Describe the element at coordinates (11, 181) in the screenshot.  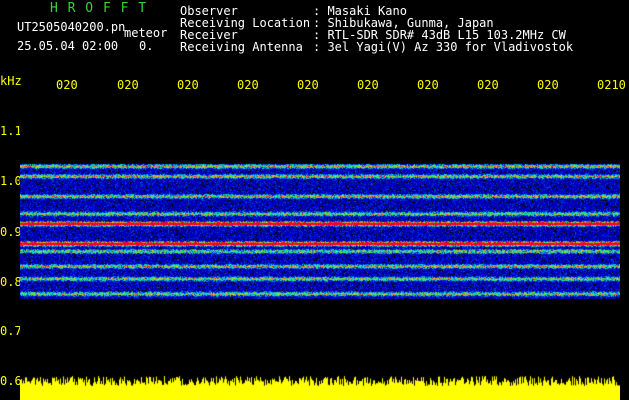
I see `y-tick: 1.0` at that location.